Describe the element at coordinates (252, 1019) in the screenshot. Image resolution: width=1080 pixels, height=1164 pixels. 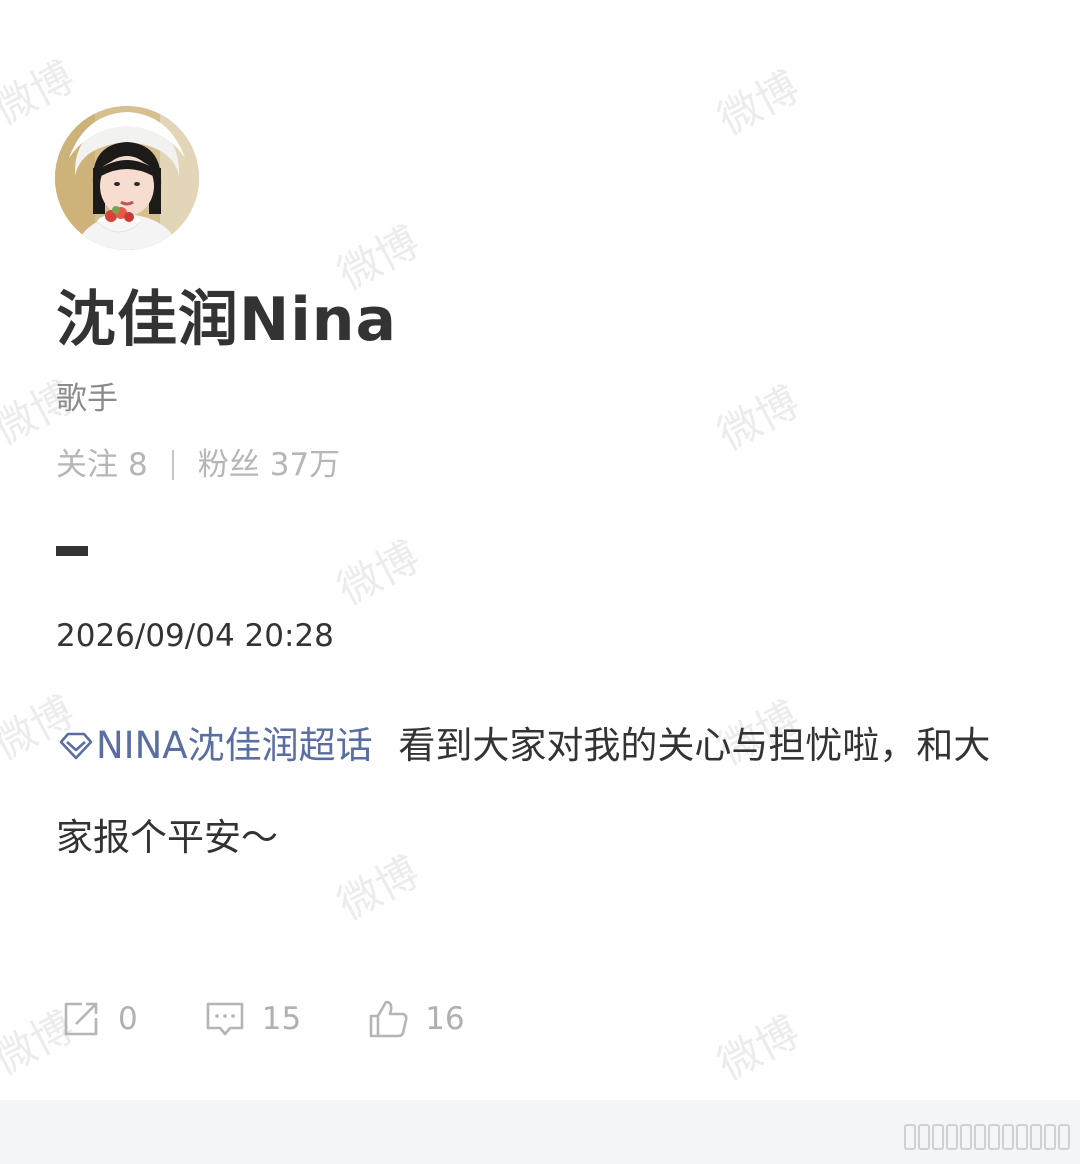
I see `comment-button: 15` at that location.